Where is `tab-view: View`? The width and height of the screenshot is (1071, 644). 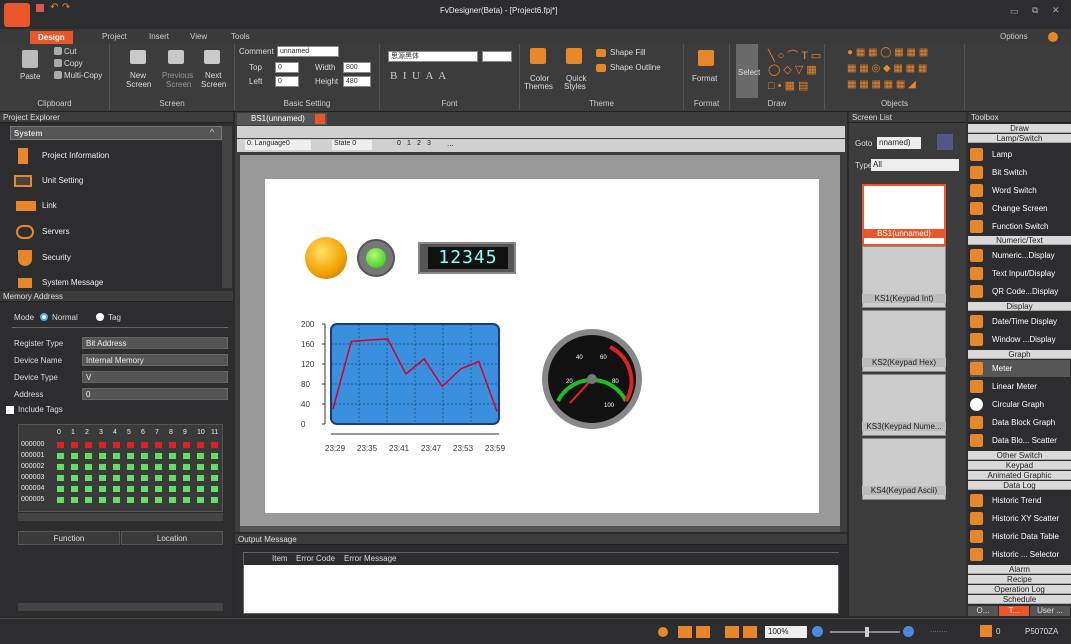 tab-view: View is located at coordinates (198, 37).